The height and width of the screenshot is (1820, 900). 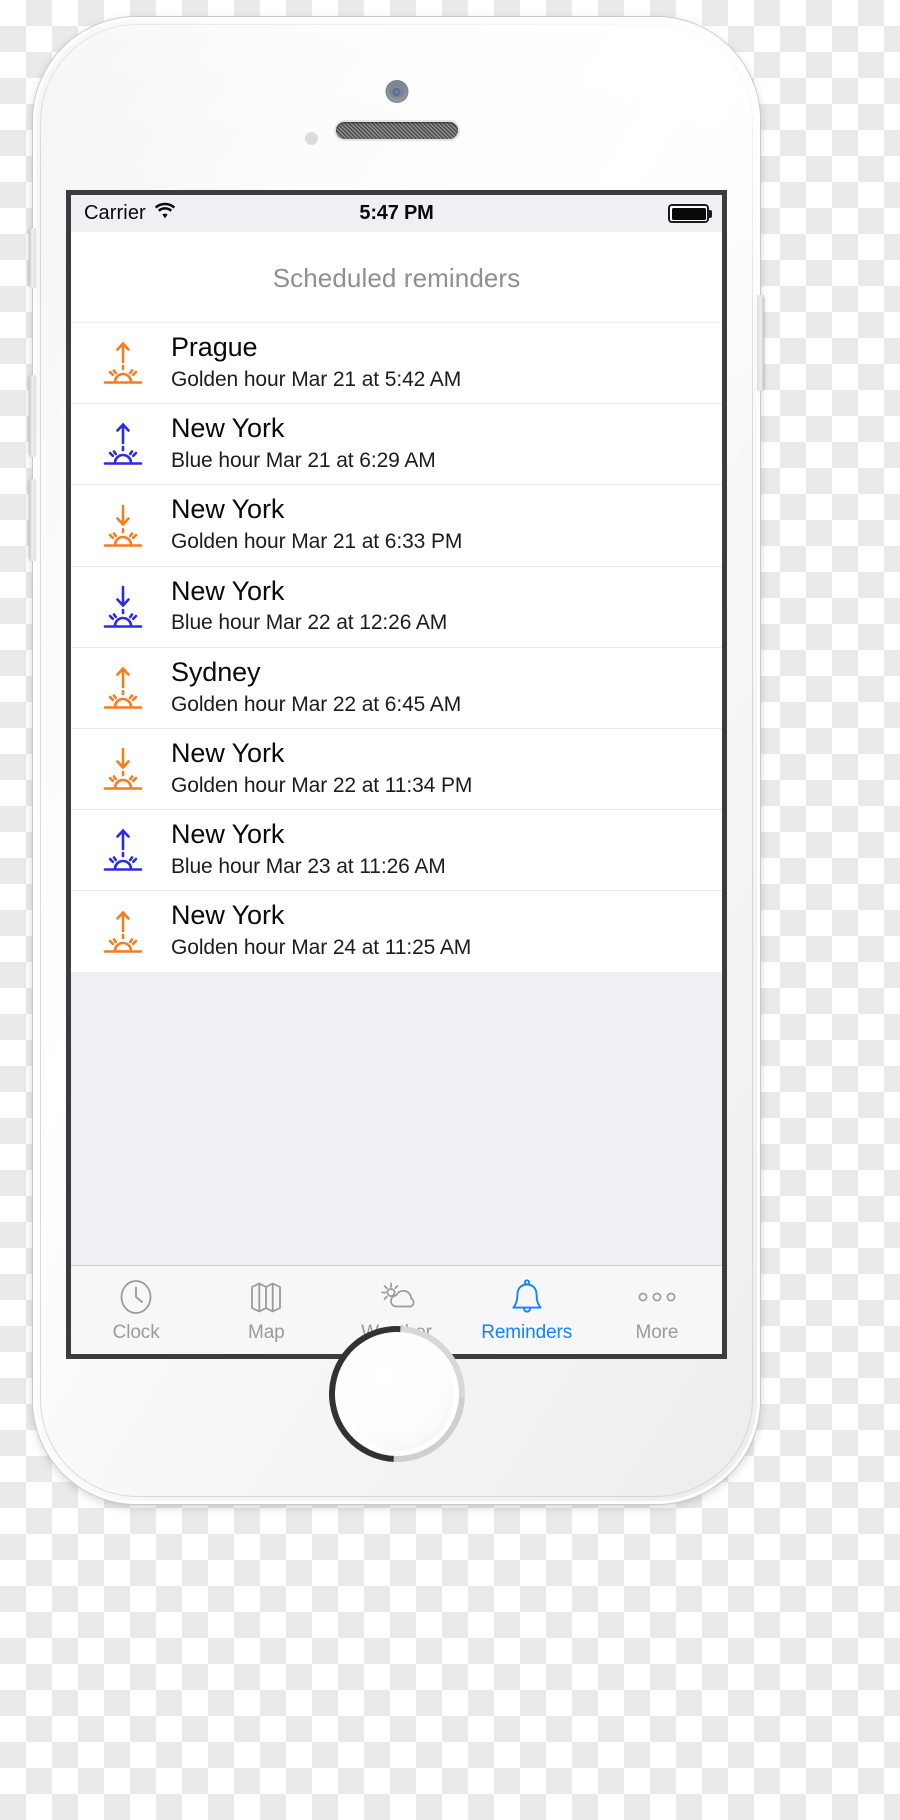 I want to click on volume-down-button, so click(x=32, y=520).